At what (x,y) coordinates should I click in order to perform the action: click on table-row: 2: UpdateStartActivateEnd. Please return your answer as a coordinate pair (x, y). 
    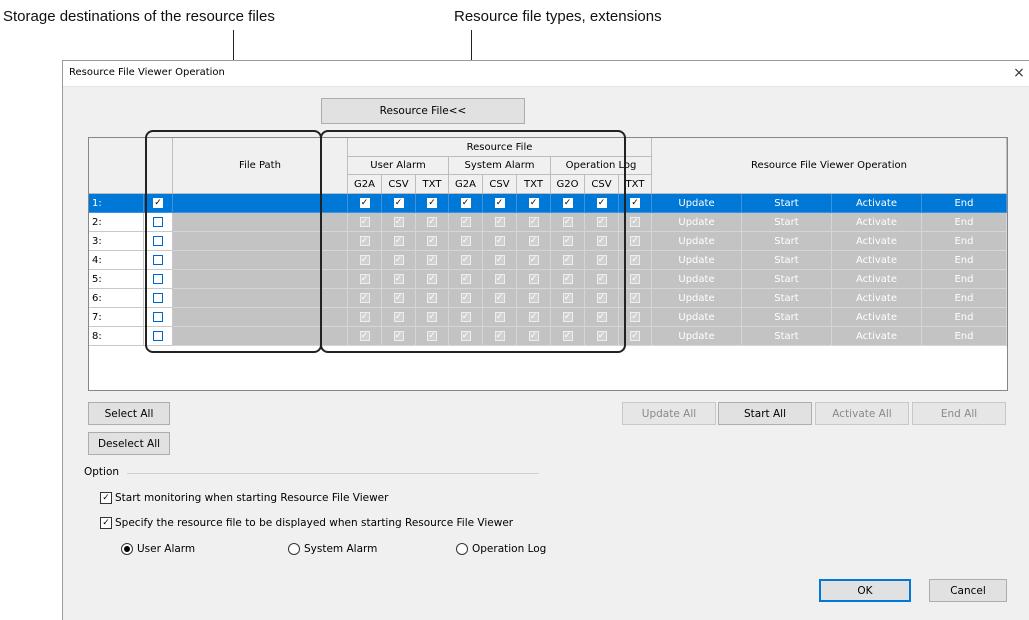
    Looking at the image, I should click on (548, 222).